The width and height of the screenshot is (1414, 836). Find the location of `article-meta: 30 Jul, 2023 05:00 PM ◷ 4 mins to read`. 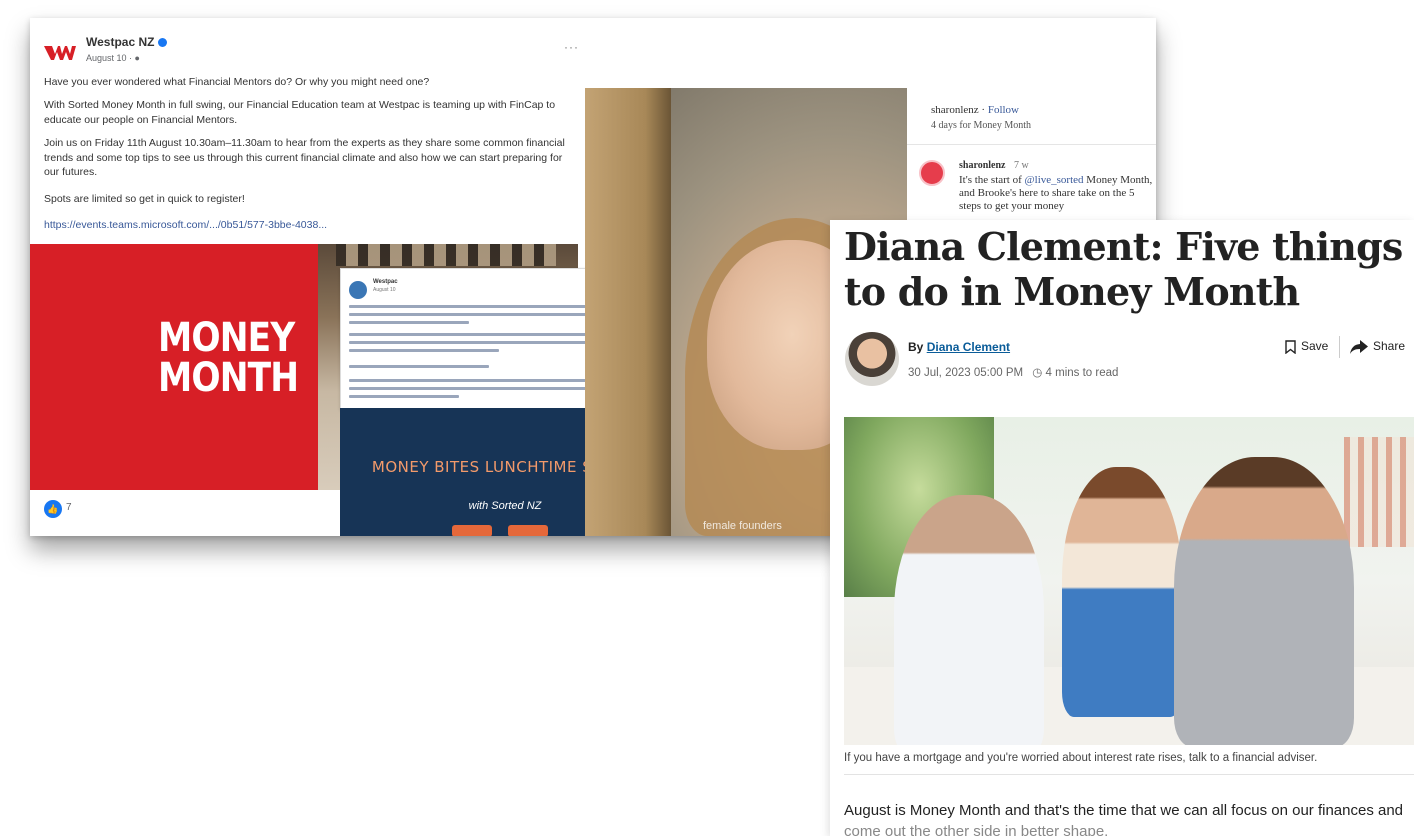

article-meta: 30 Jul, 2023 05:00 PM ◷ 4 mins to read is located at coordinates (1013, 372).